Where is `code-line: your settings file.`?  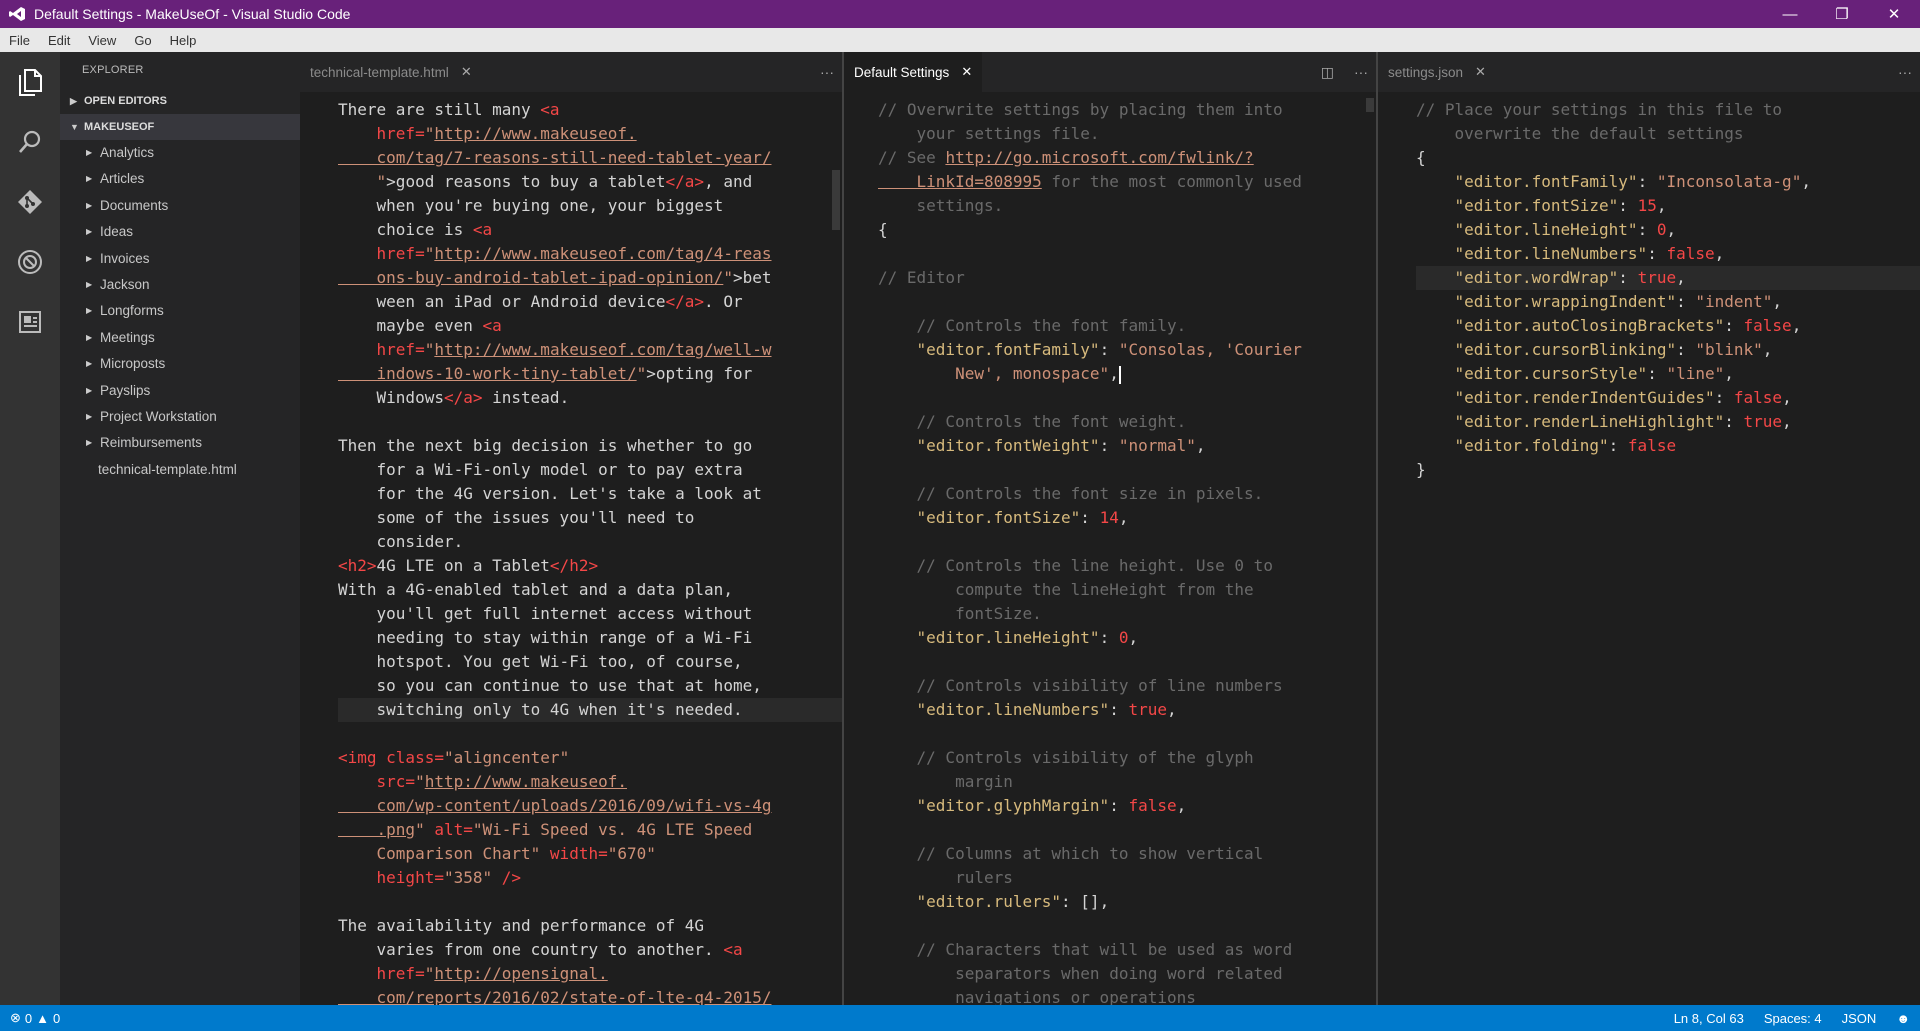 code-line: your settings file. is located at coordinates (1127, 134).